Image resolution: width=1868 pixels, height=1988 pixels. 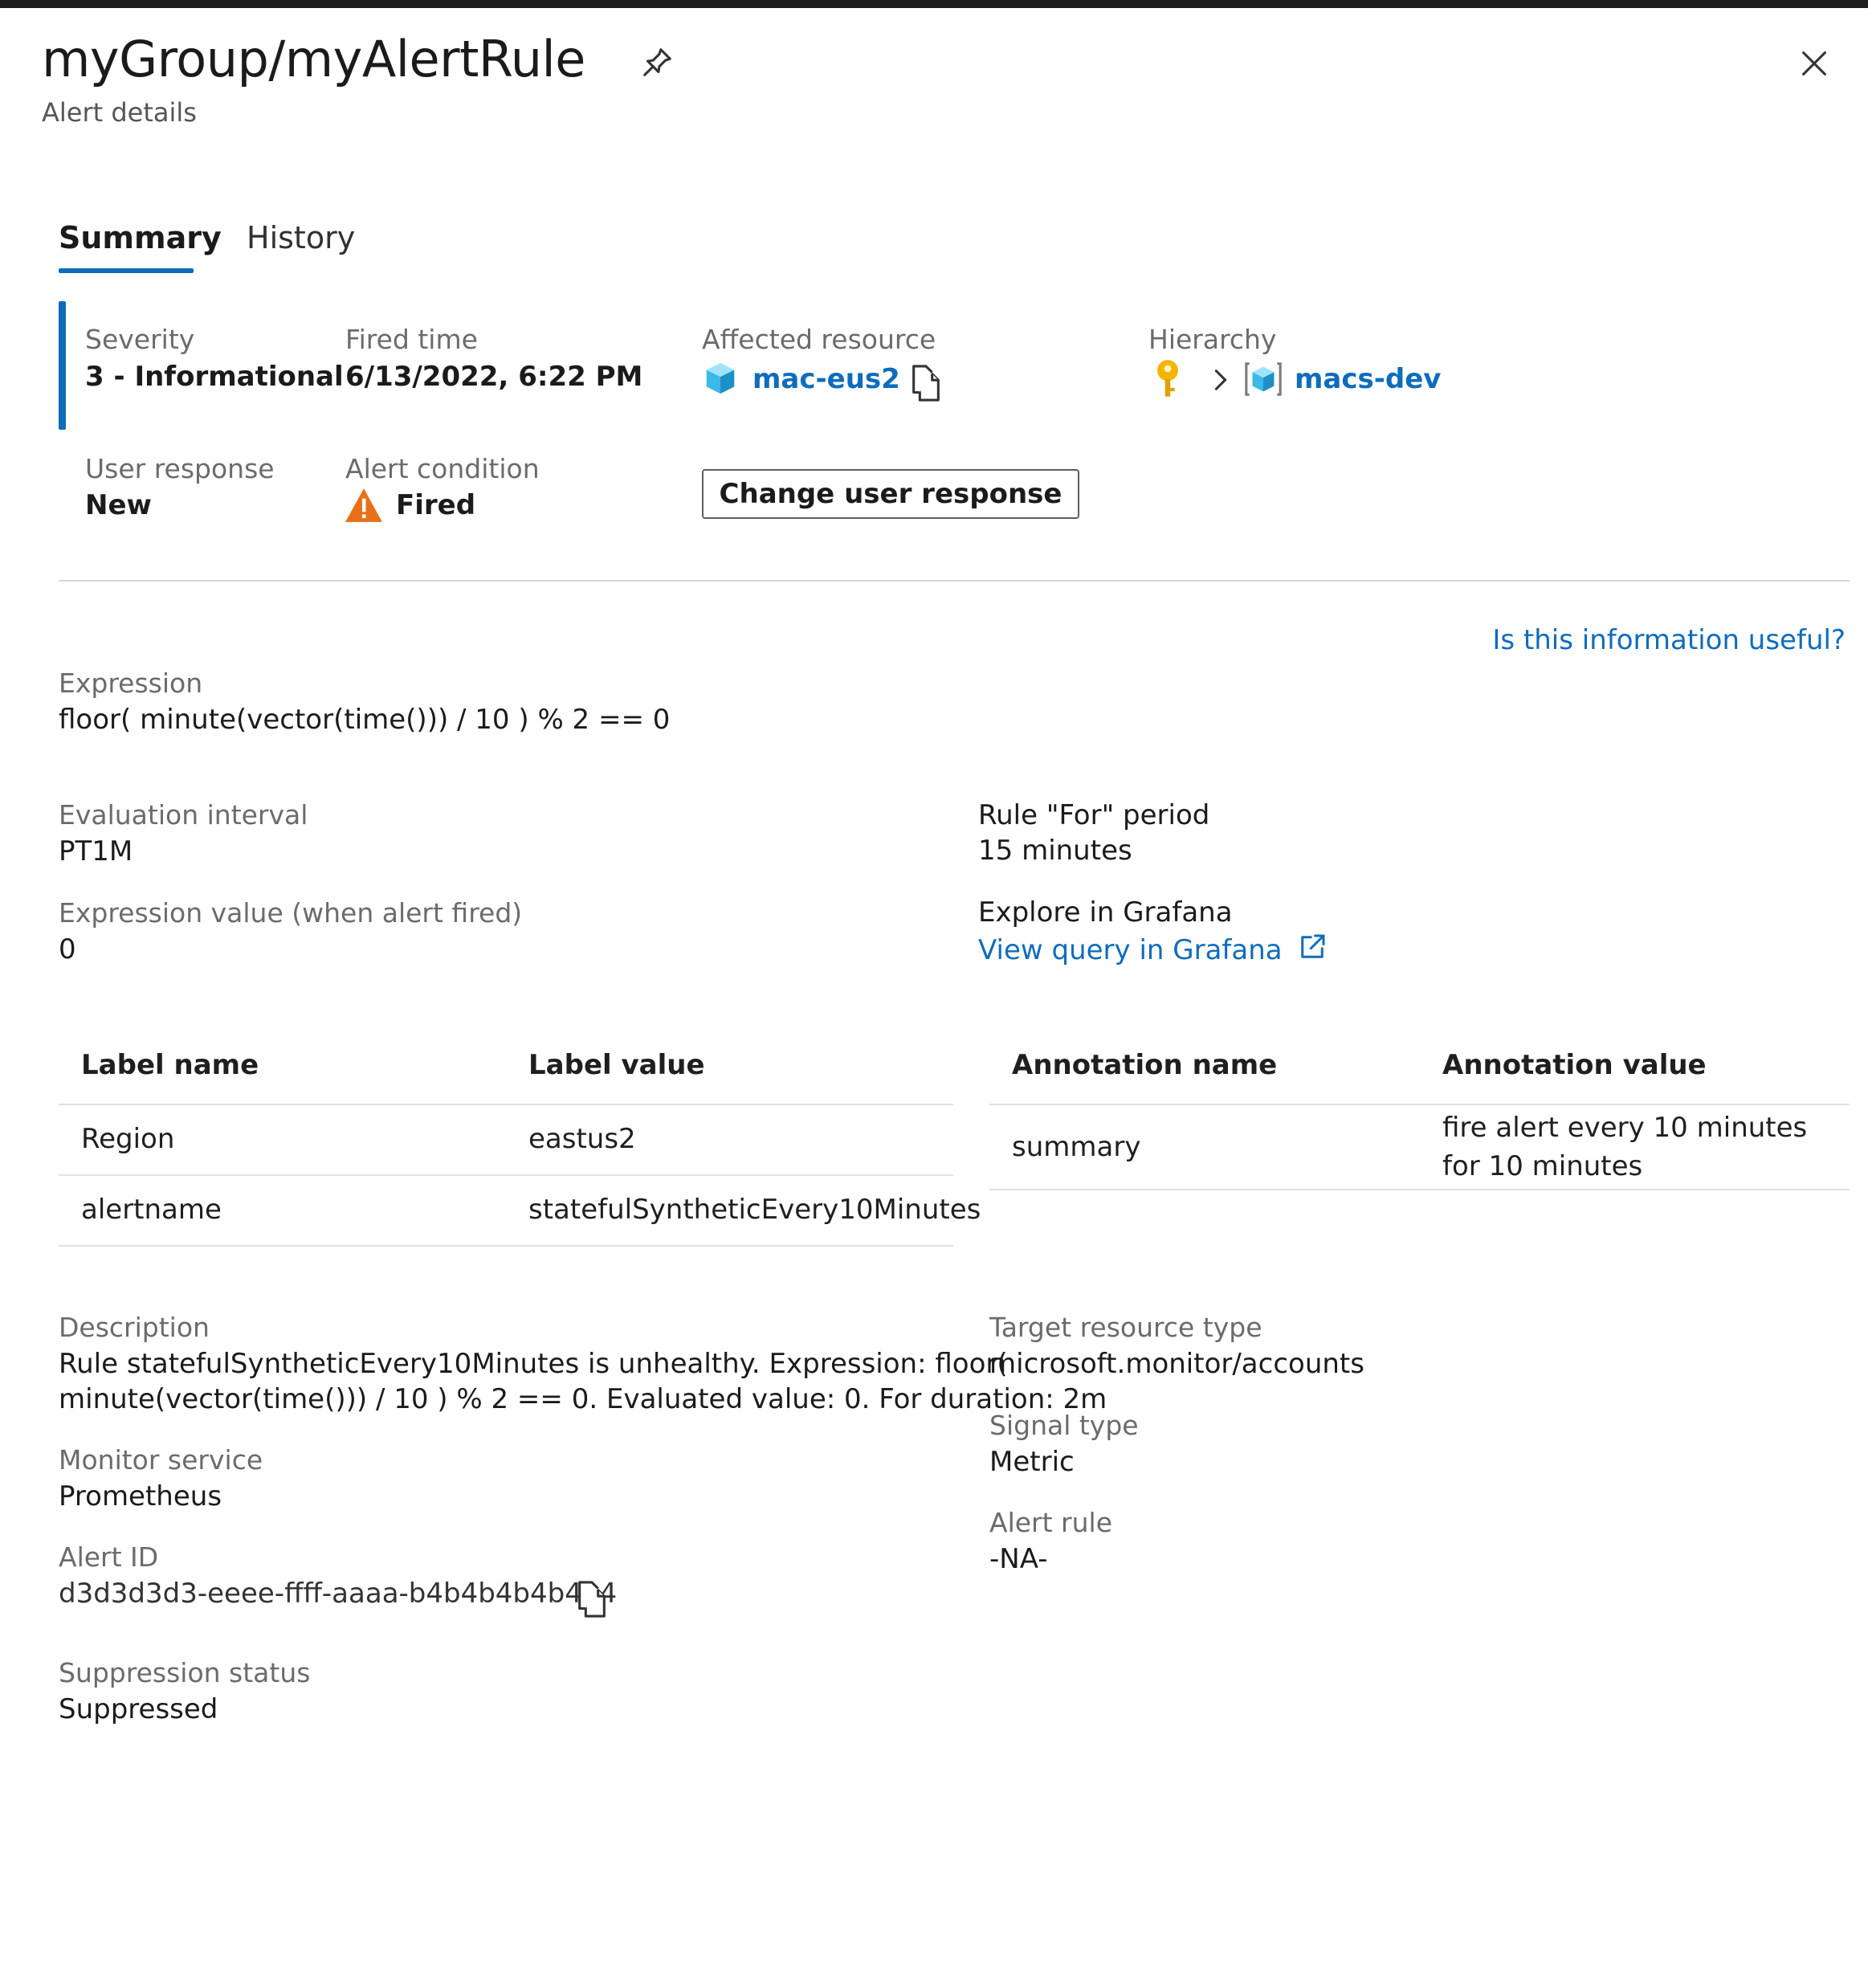 What do you see at coordinates (1055, 851) in the screenshot?
I see `rule-for-value: 15 minutes` at bounding box center [1055, 851].